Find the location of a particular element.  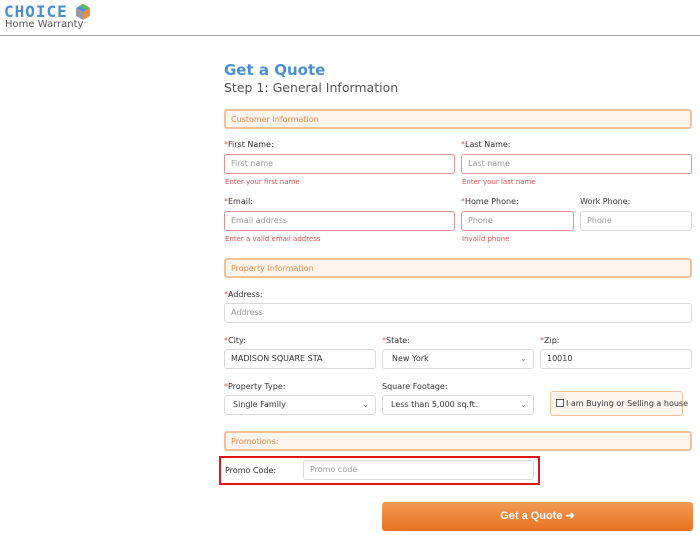

first-name-label: *First Name: is located at coordinates (249, 144).